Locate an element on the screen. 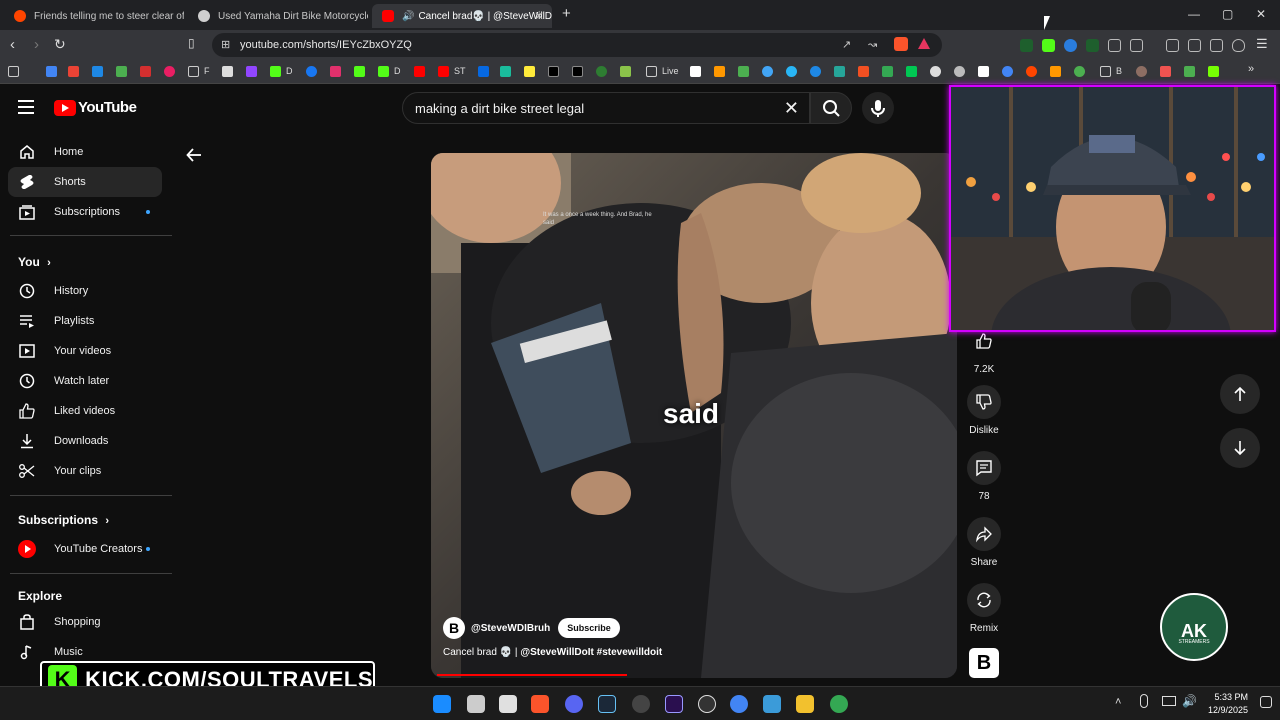 This screenshot has height=720, width=1280. bookmark-label: F is located at coordinates (207, 71).